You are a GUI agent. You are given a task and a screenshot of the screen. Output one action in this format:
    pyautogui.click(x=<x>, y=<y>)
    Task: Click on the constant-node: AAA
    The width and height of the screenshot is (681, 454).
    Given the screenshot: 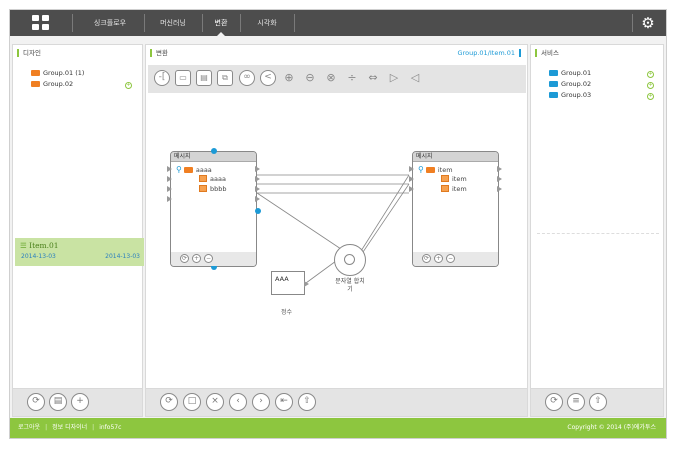 What is the action you would take?
    pyautogui.click(x=290, y=283)
    